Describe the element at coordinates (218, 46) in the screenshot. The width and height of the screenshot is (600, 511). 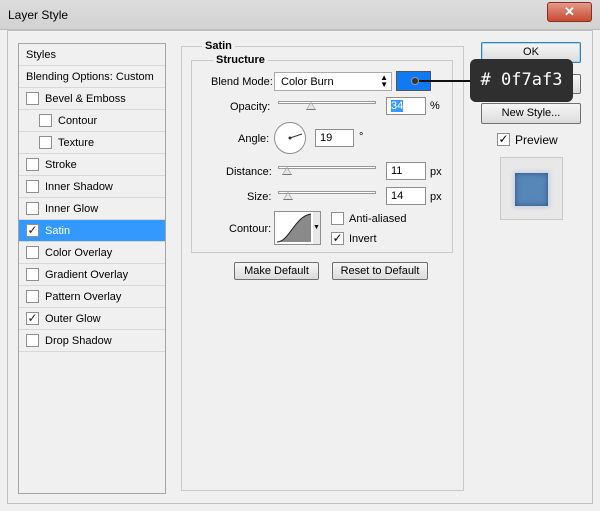
I see `satin-group-title: Satin` at that location.